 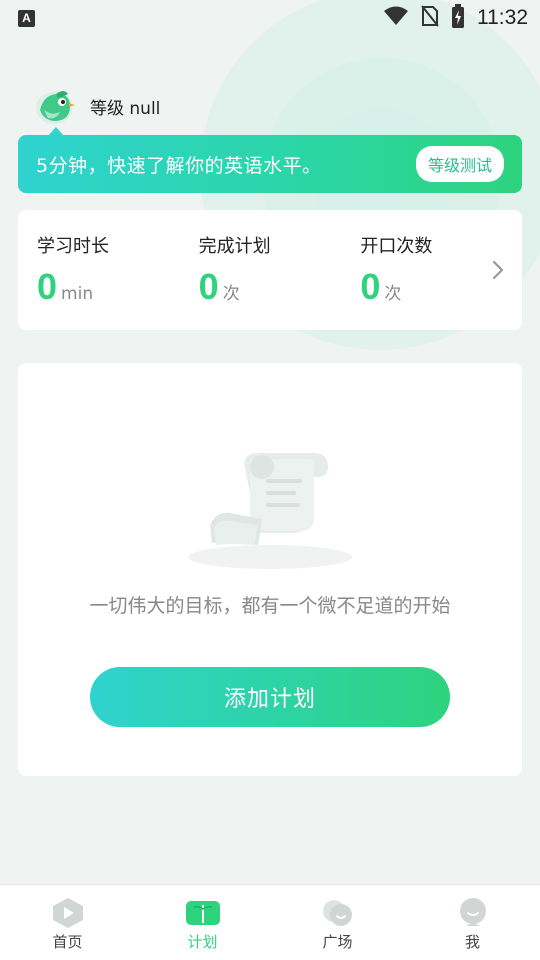 What do you see at coordinates (77, 294) in the screenshot?
I see `stat-unit: min` at bounding box center [77, 294].